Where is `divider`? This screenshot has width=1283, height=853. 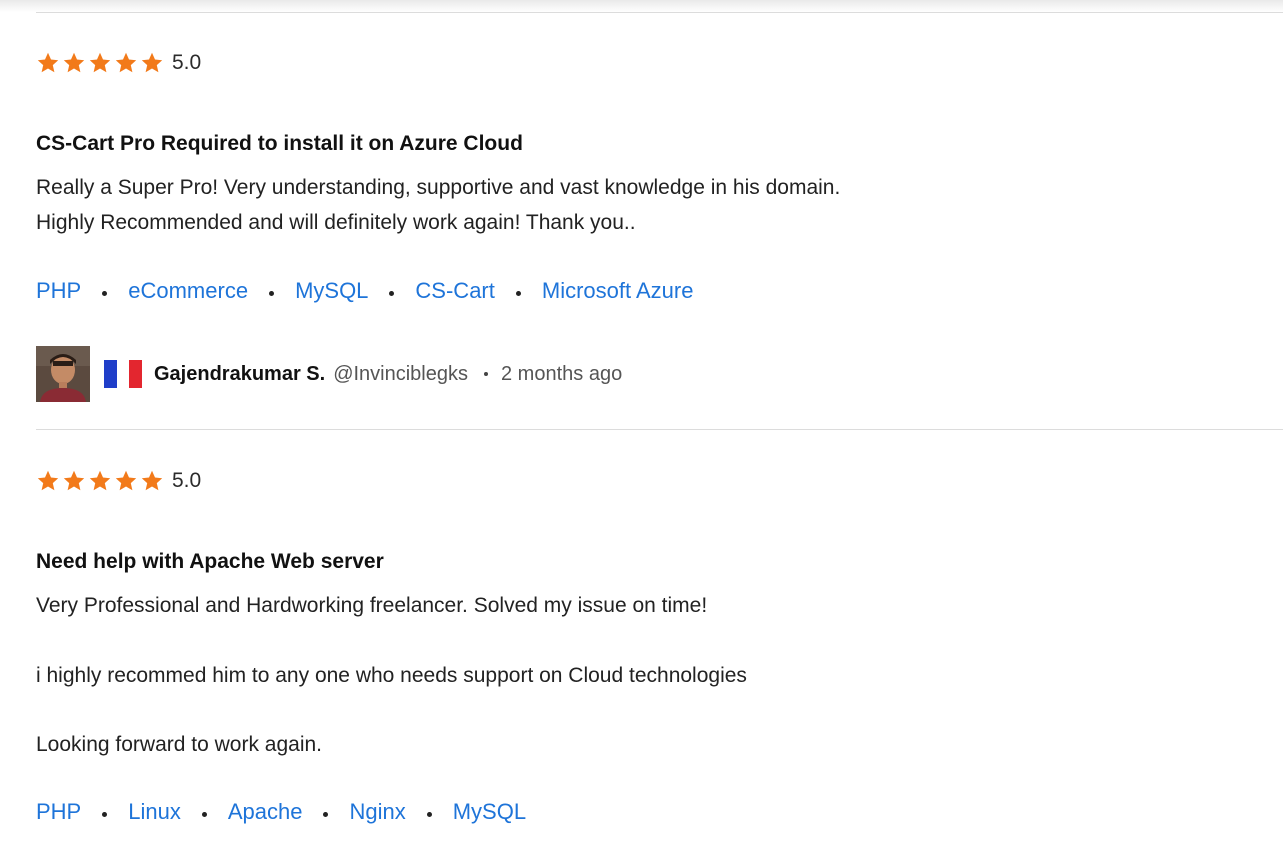
divider is located at coordinates (659, 429).